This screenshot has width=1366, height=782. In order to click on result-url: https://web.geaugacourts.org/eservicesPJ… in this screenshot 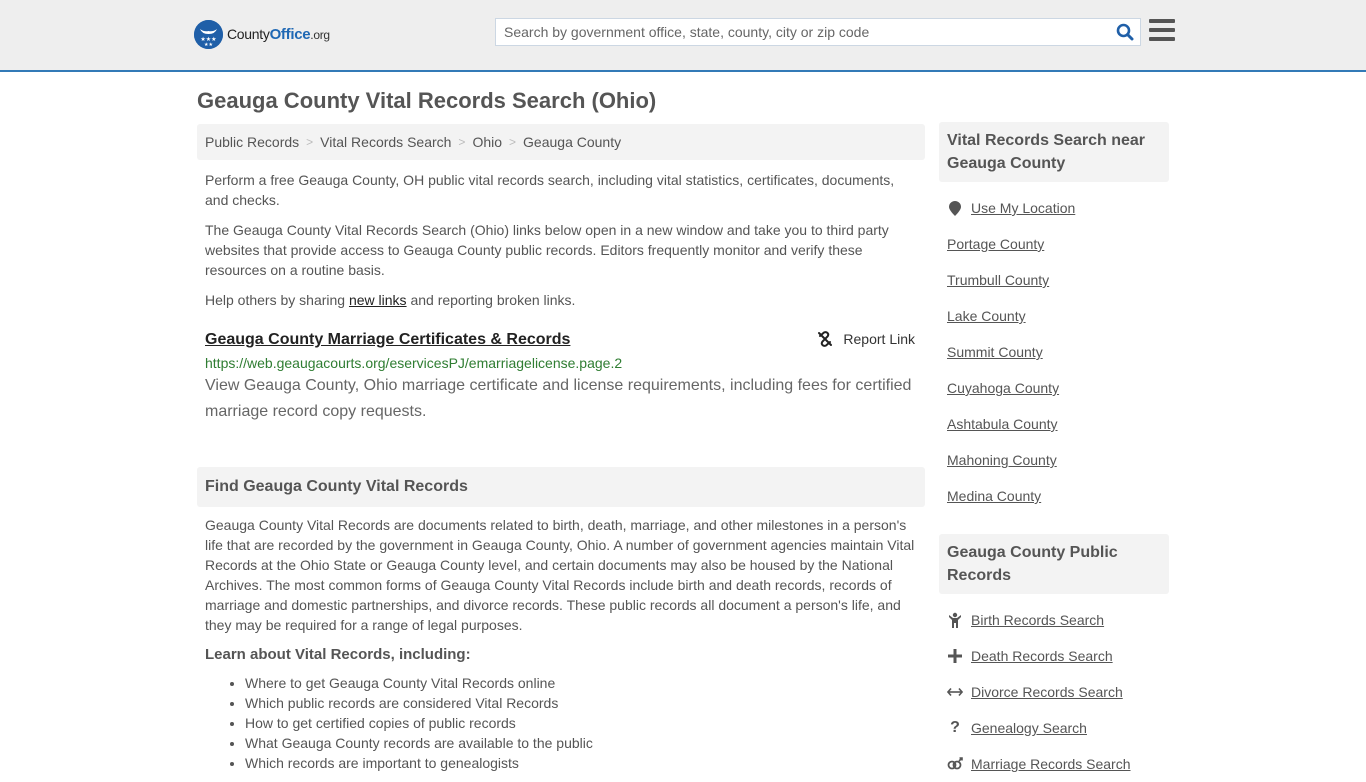, I will do `click(414, 363)`.